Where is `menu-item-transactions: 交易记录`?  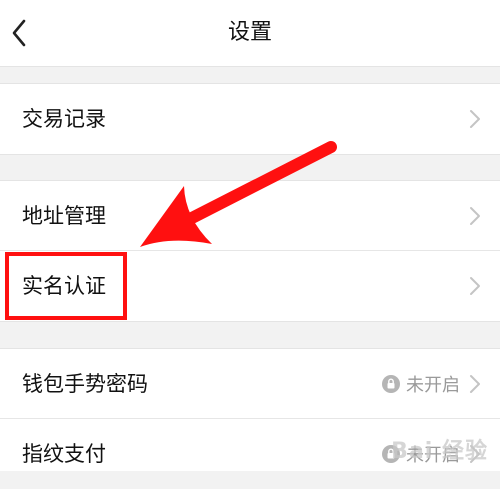 menu-item-transactions: 交易记录 is located at coordinates (250, 119).